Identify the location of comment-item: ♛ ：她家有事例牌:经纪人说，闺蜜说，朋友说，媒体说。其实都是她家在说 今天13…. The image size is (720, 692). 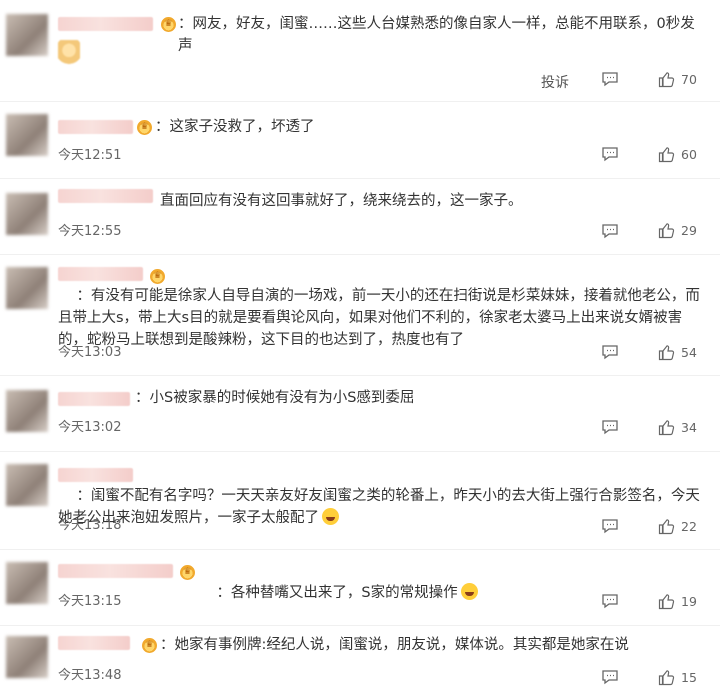
(360, 659).